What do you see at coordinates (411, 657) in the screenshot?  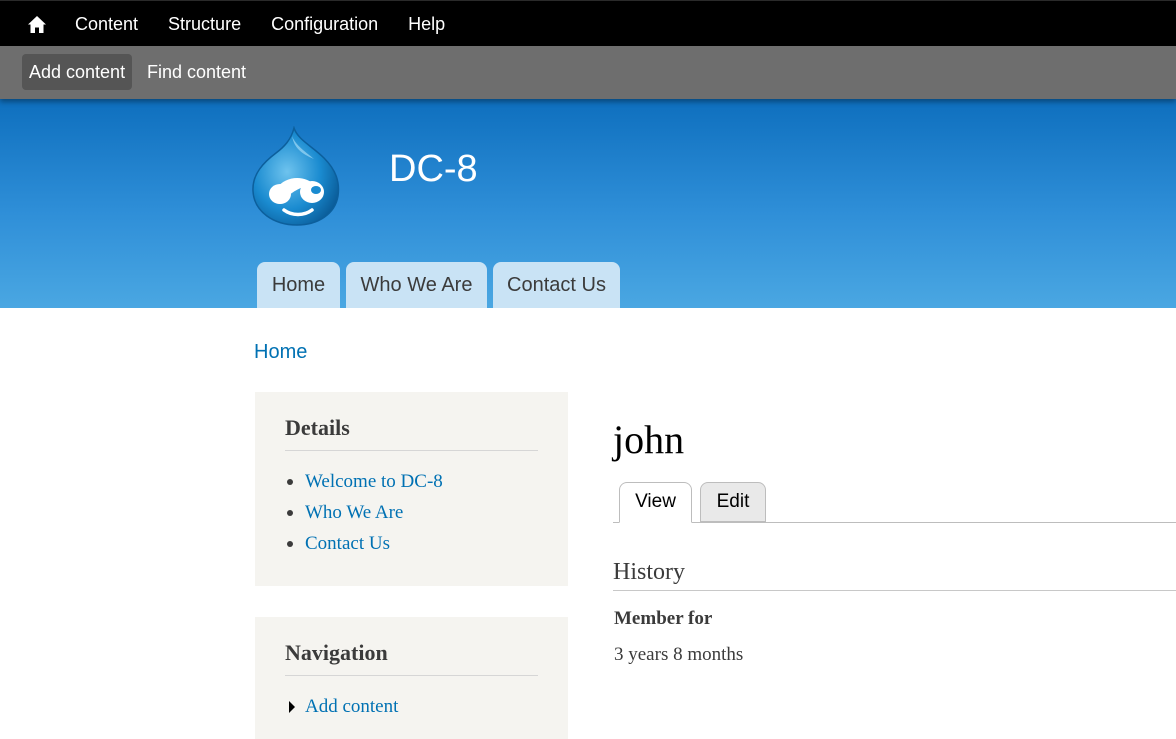 I see `navigation-block-title: Navigation` at bounding box center [411, 657].